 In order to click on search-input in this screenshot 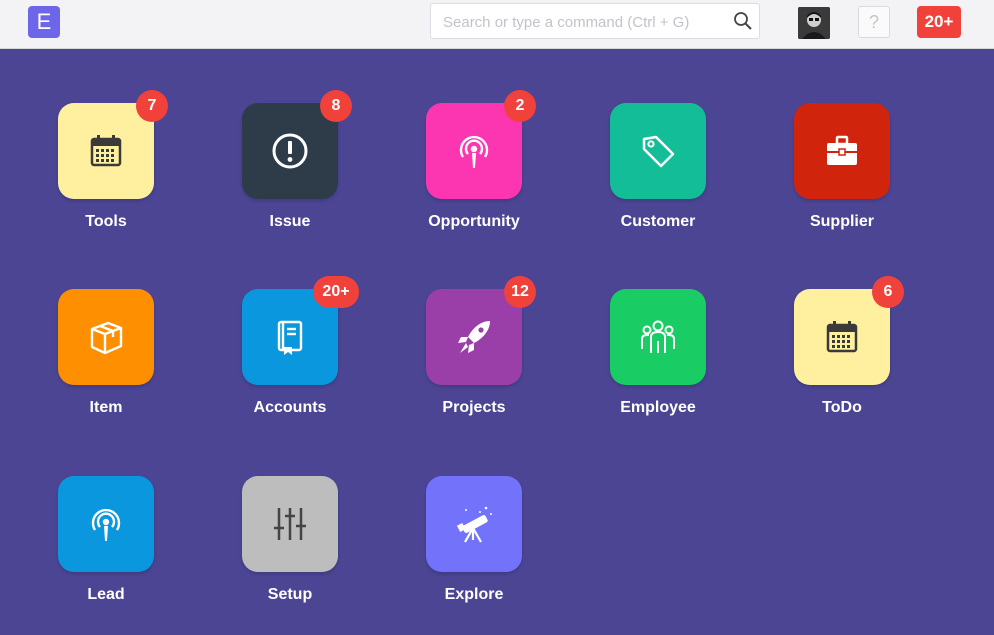, I will do `click(588, 22)`.